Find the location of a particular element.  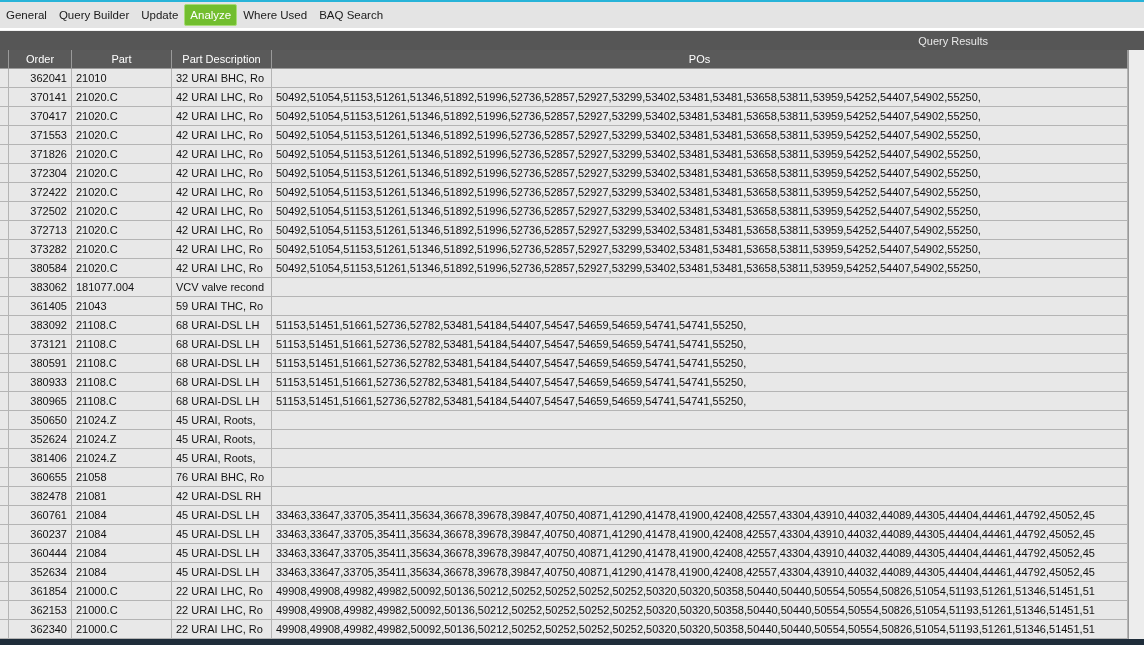

column-header: Part Description is located at coordinates (222, 59).